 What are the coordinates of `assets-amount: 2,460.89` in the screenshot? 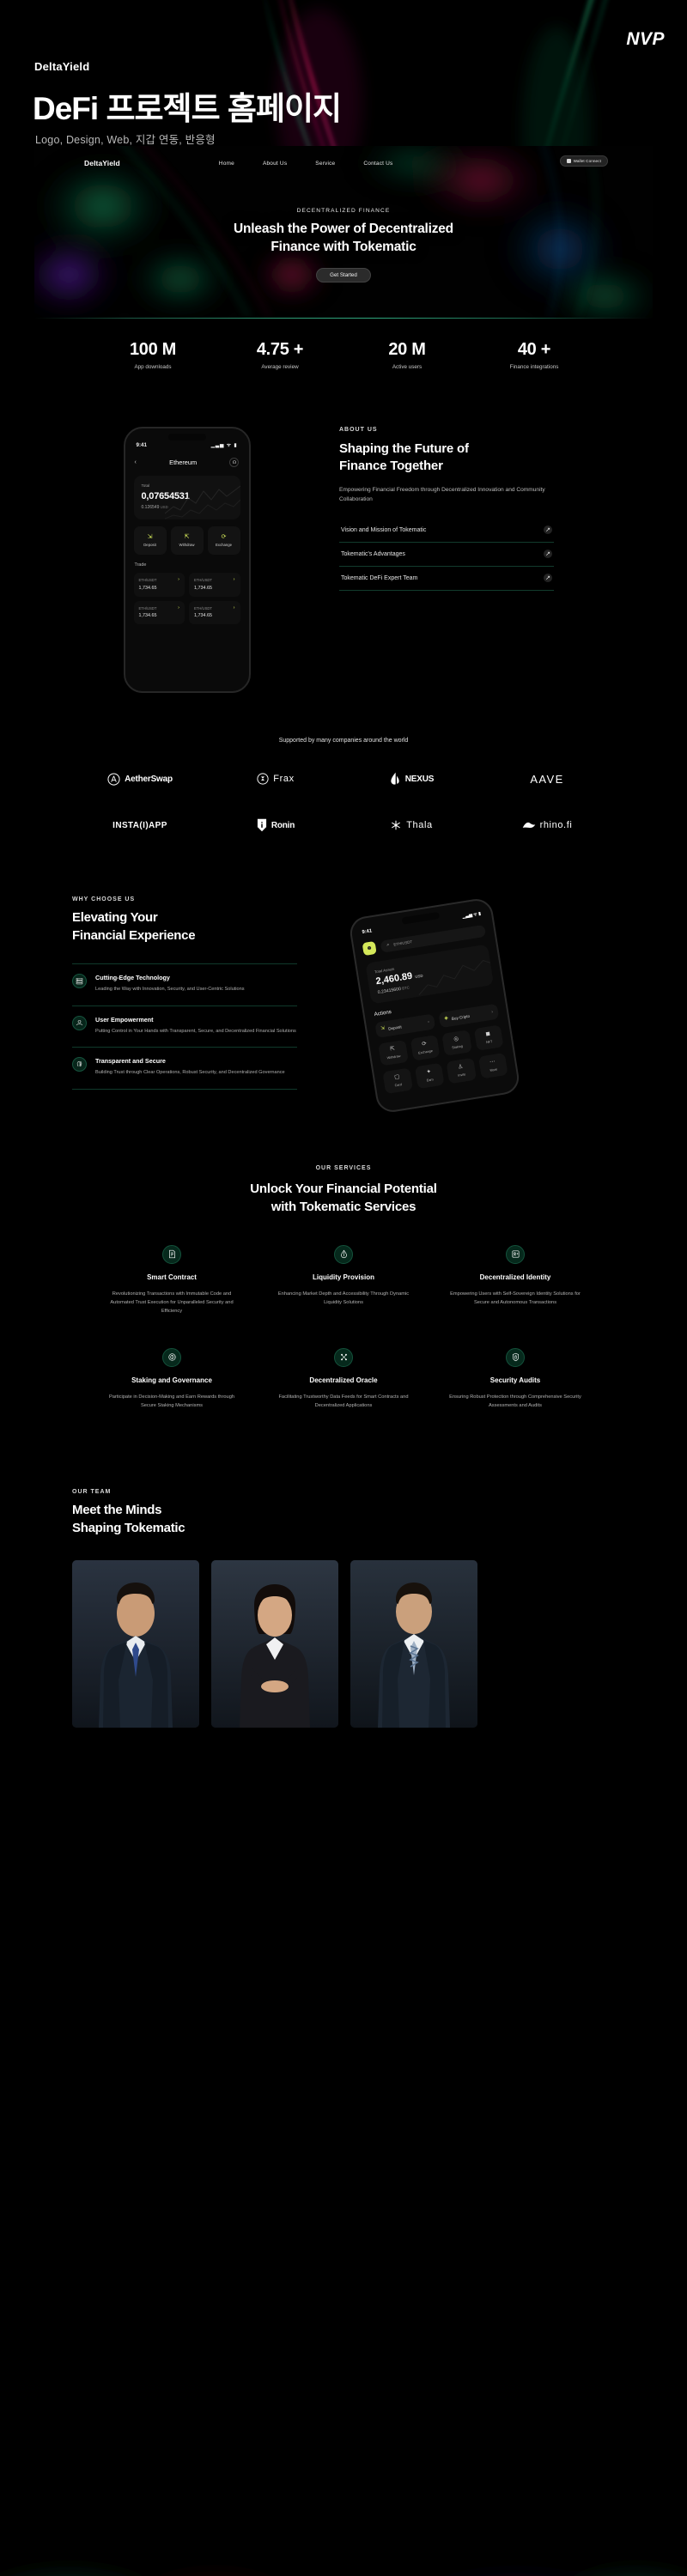 It's located at (394, 979).